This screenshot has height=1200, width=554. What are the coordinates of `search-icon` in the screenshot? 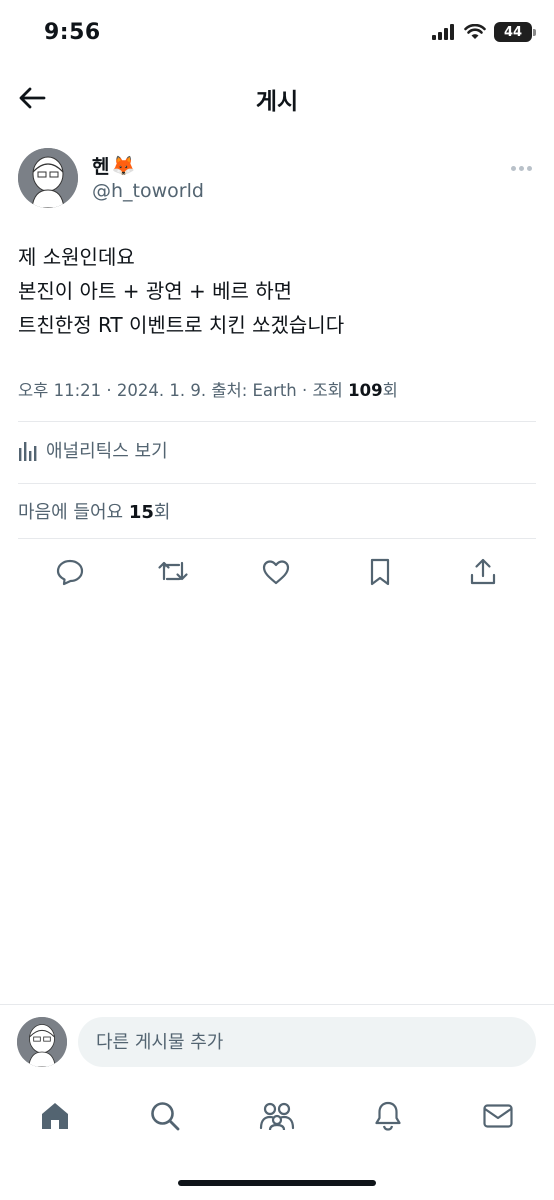 It's located at (165, 1116).